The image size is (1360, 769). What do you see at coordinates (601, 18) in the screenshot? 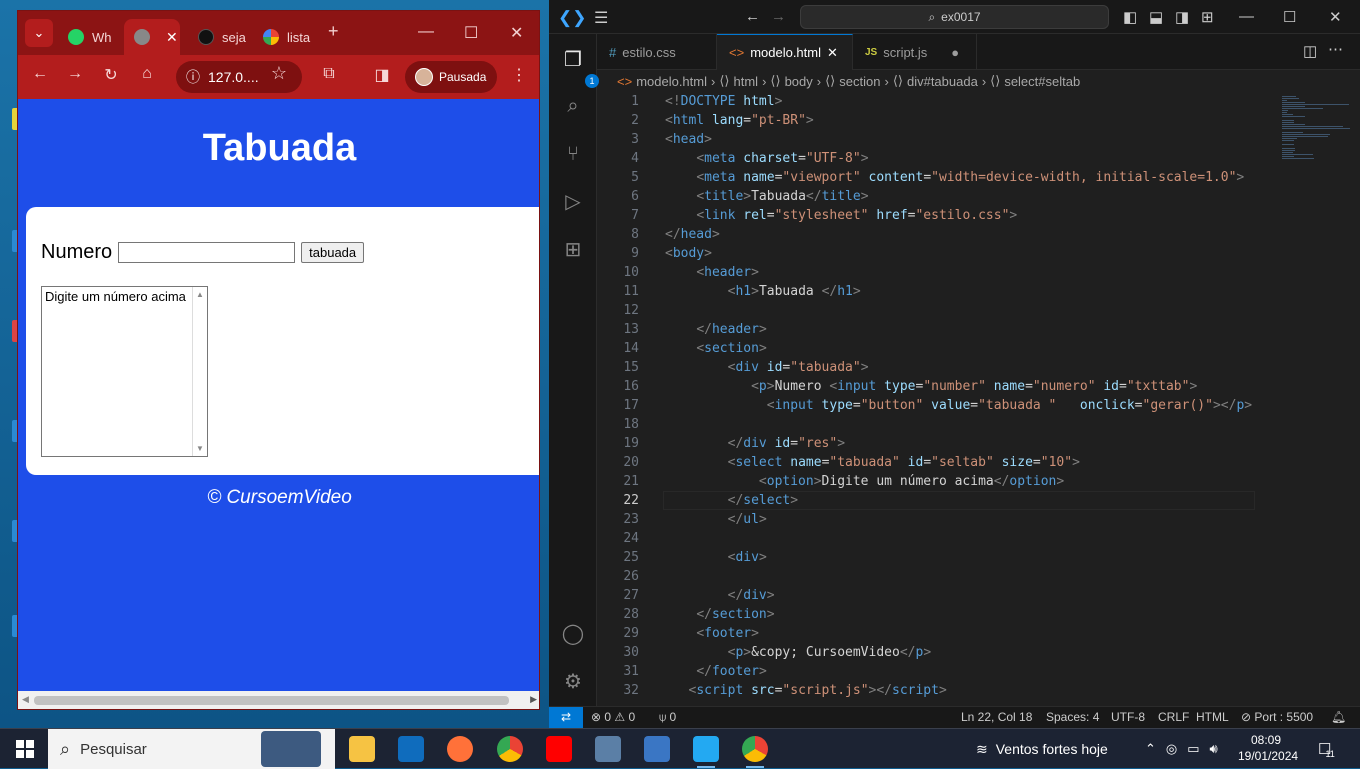
I see `hamburger-menu-icon: ☰` at bounding box center [601, 18].